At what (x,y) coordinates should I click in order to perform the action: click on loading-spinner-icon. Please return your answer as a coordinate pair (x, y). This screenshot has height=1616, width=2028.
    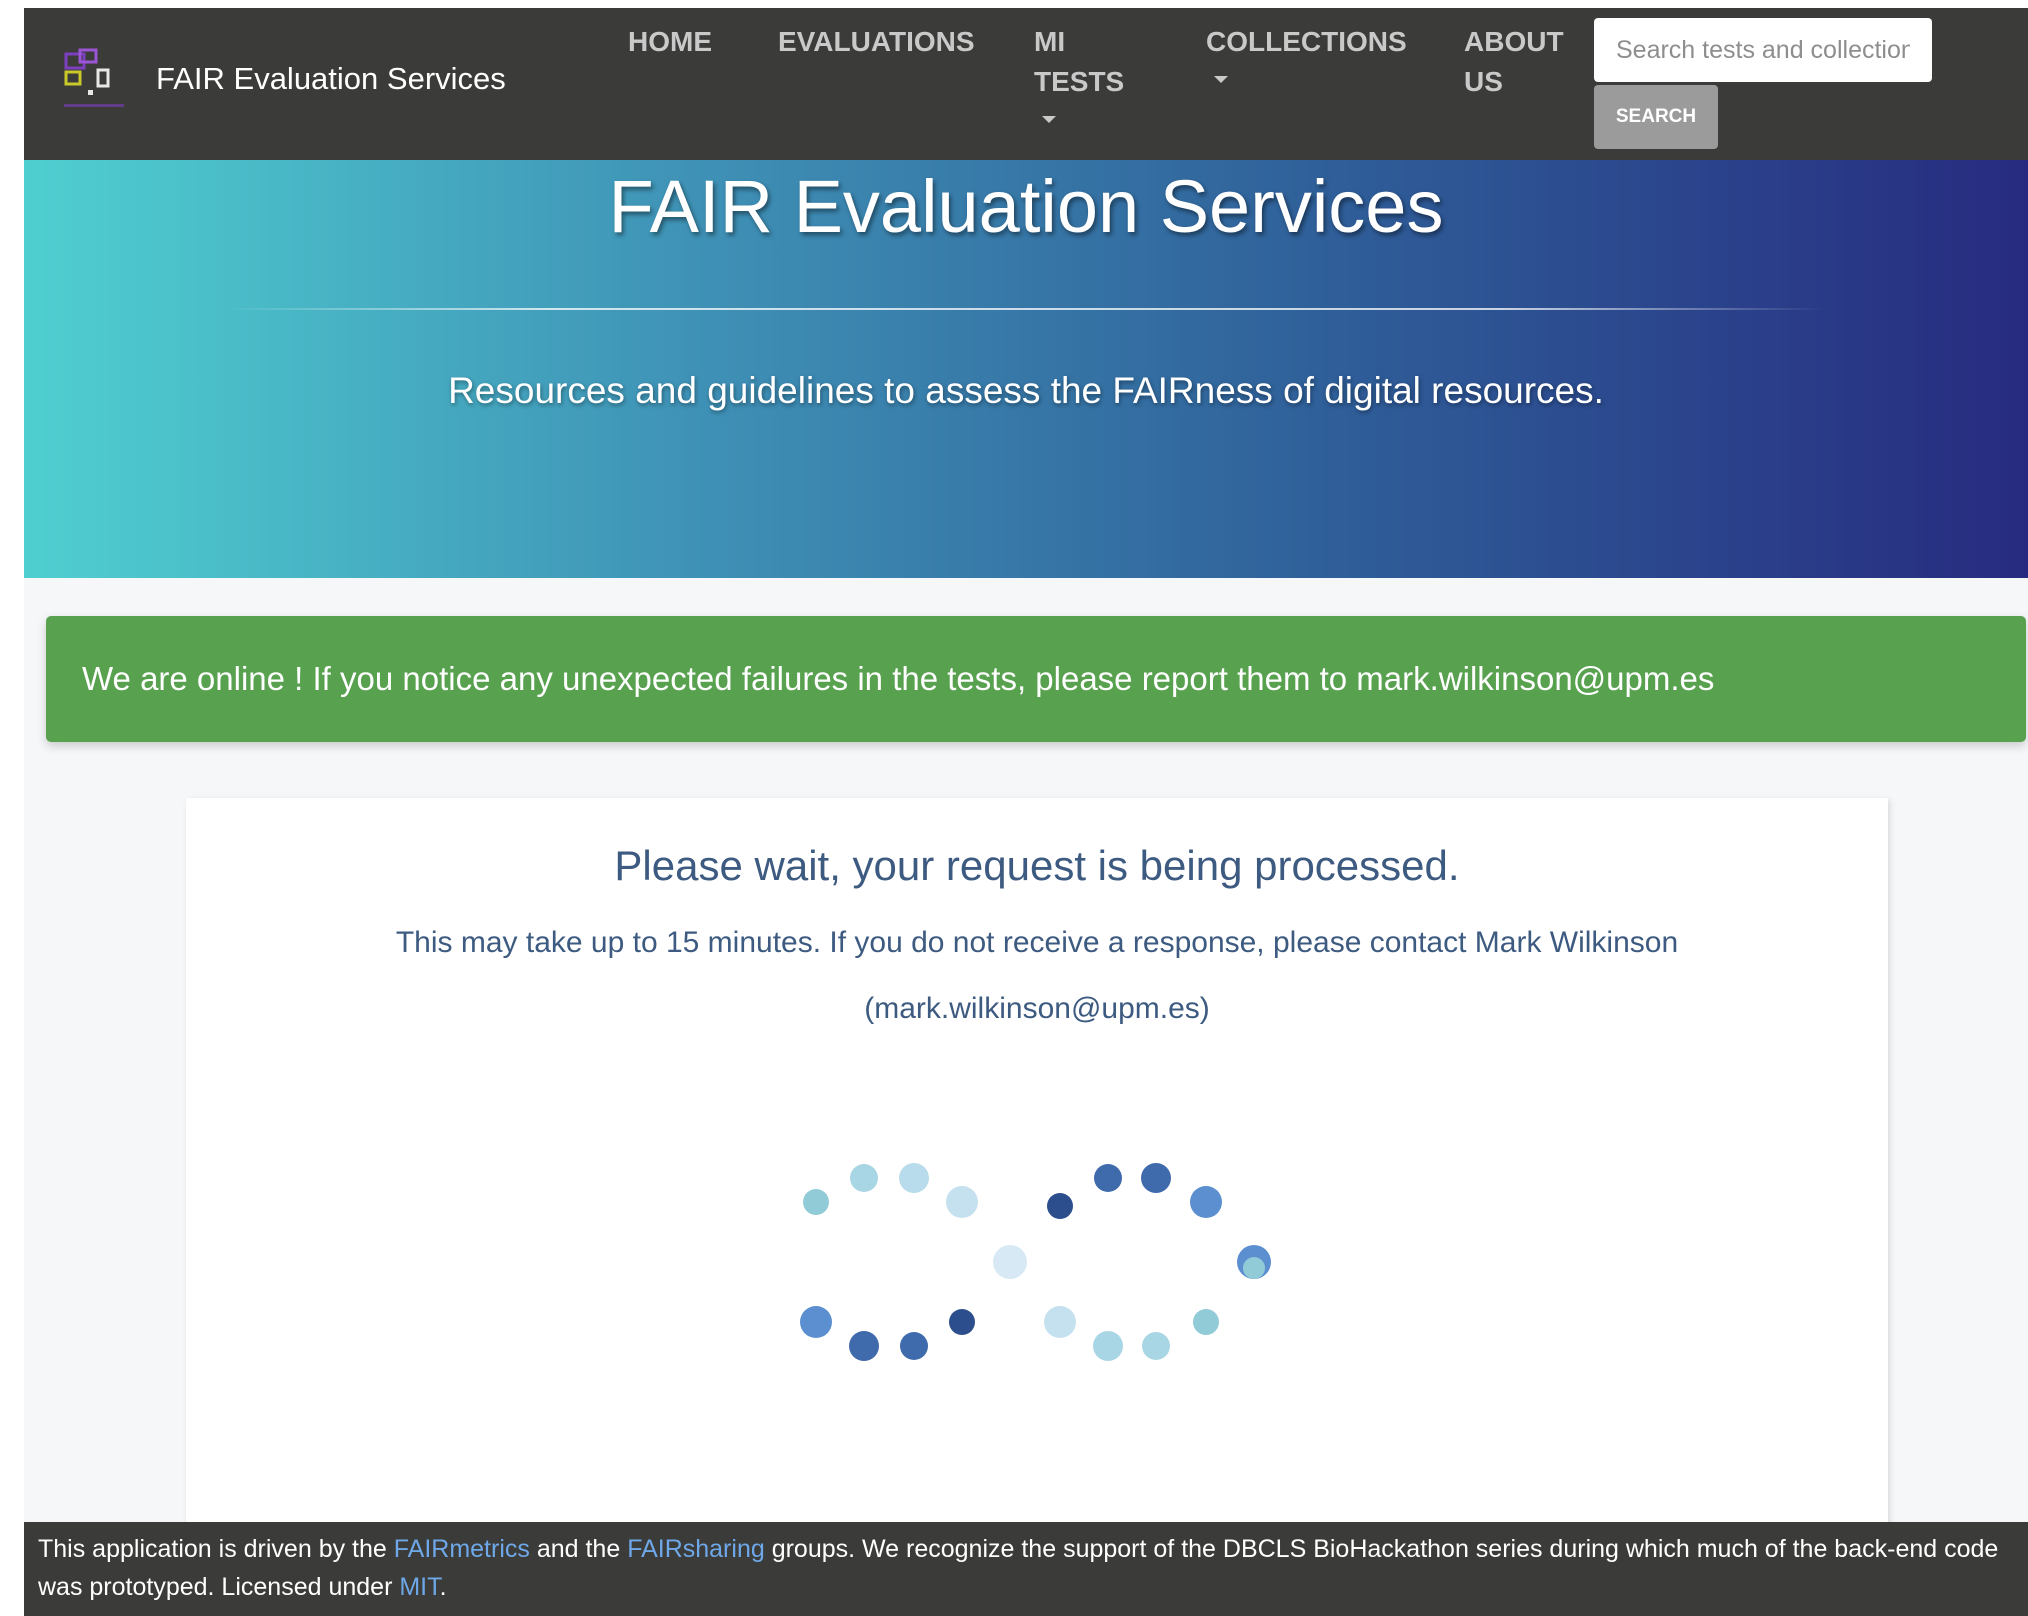
    Looking at the image, I should click on (1035, 1262).